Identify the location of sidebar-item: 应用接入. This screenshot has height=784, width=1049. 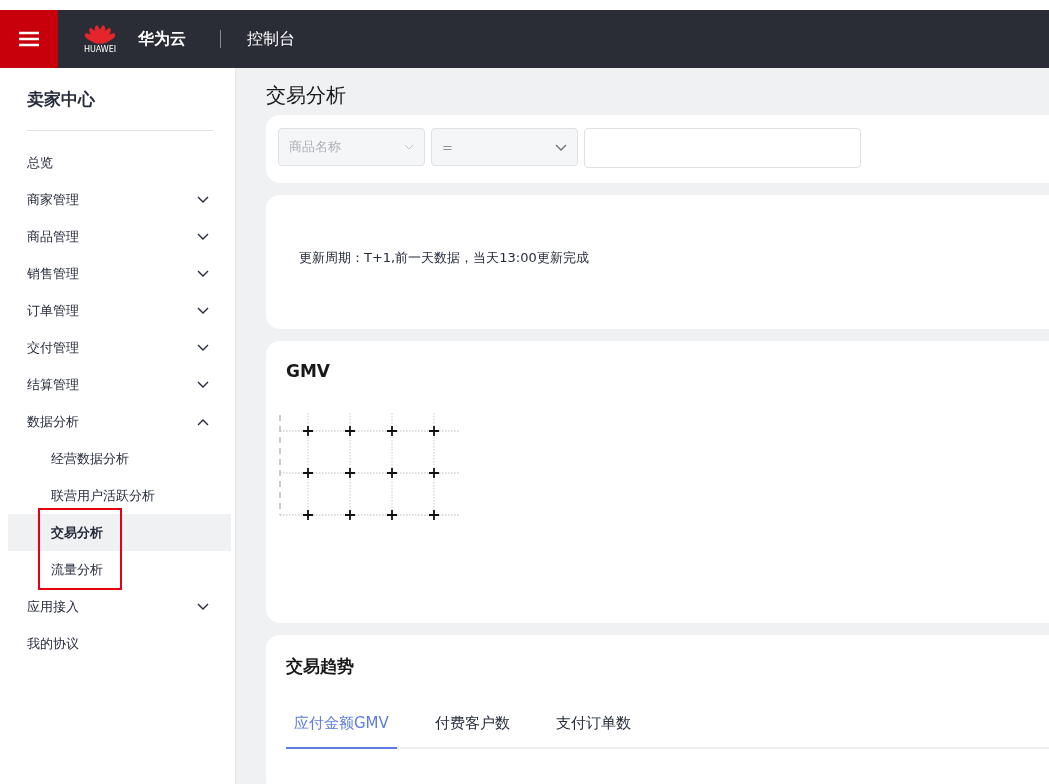
(119, 606).